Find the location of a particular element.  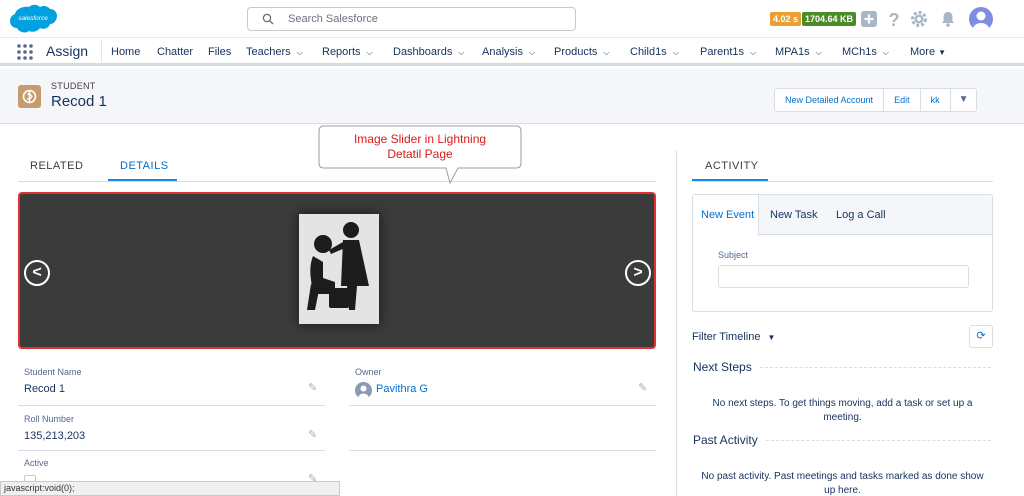

nav-item-more: More ▼ is located at coordinates (928, 52).